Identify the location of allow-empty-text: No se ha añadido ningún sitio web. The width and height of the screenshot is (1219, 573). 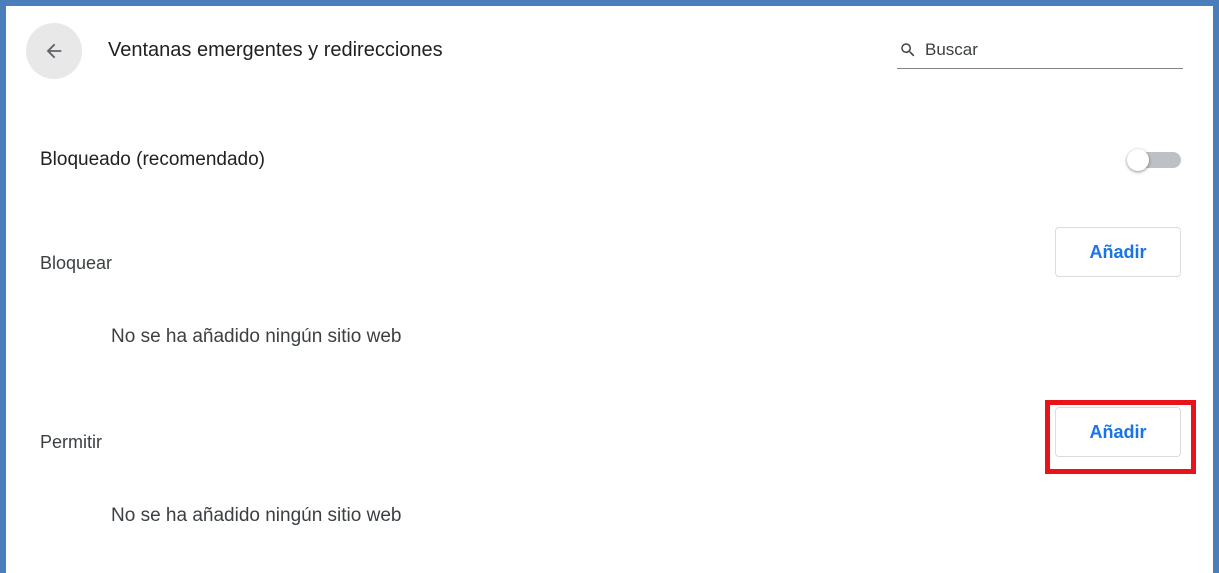
(256, 515).